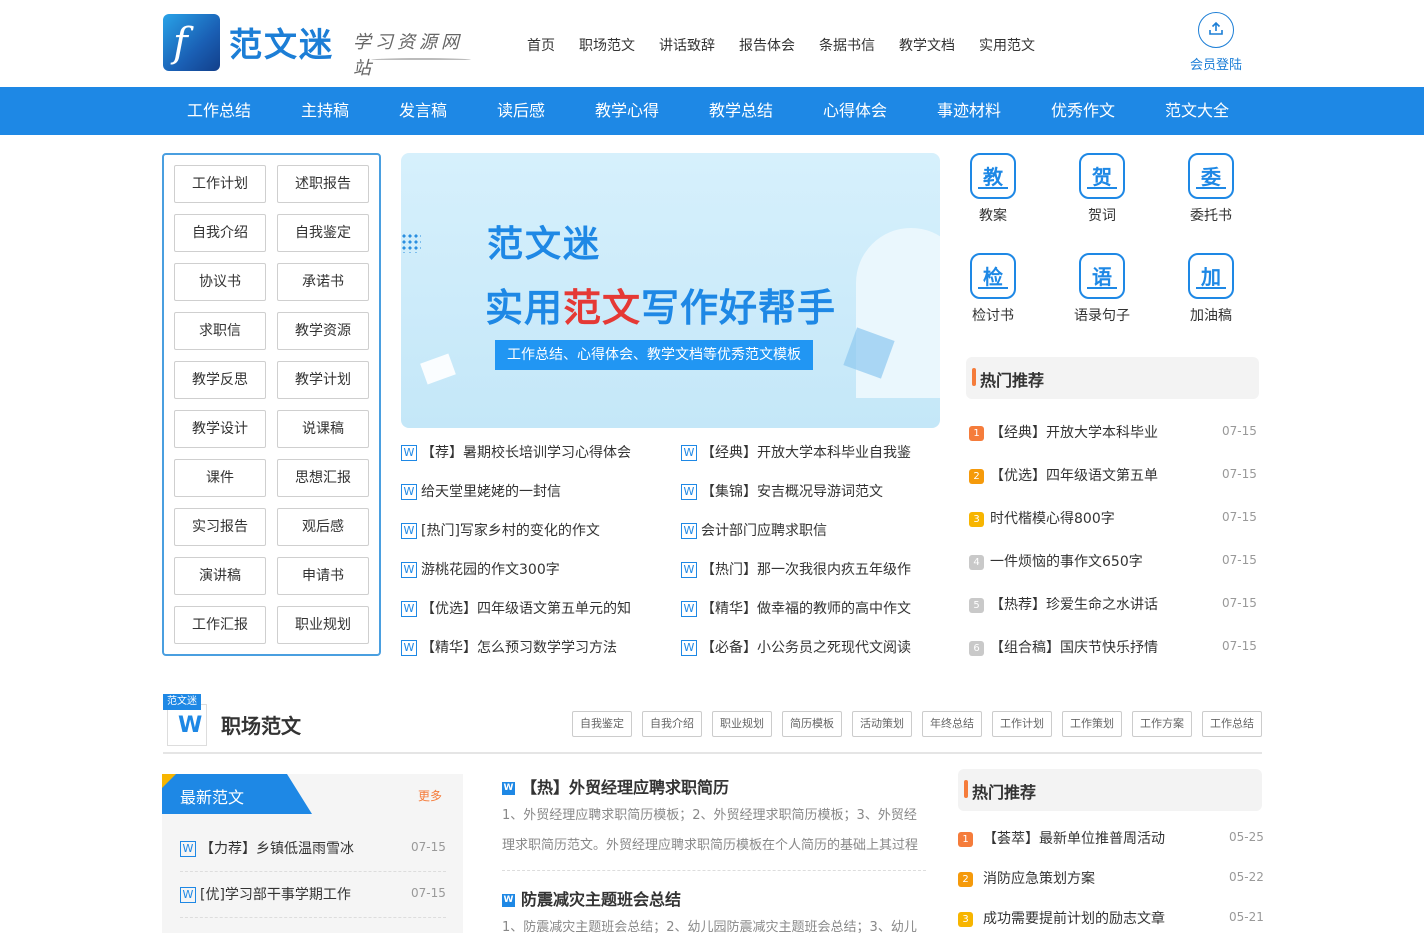  Describe the element at coordinates (993, 289) in the screenshot. I see `quick-category-检讨书: 检检讨书` at that location.